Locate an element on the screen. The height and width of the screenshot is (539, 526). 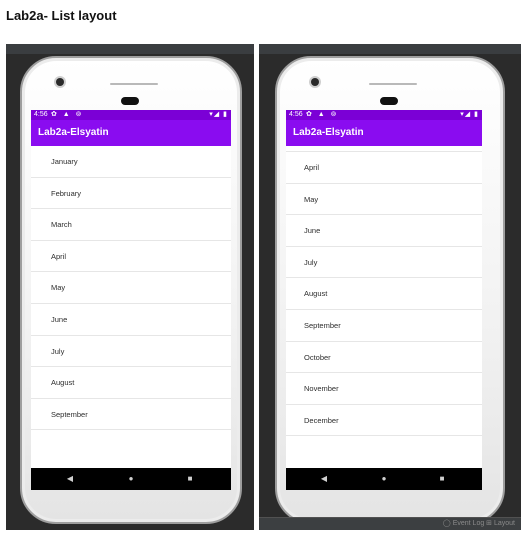
ide-status-text: ◯ Event Log ⊞ Layout is located at coordinates (478, 523).